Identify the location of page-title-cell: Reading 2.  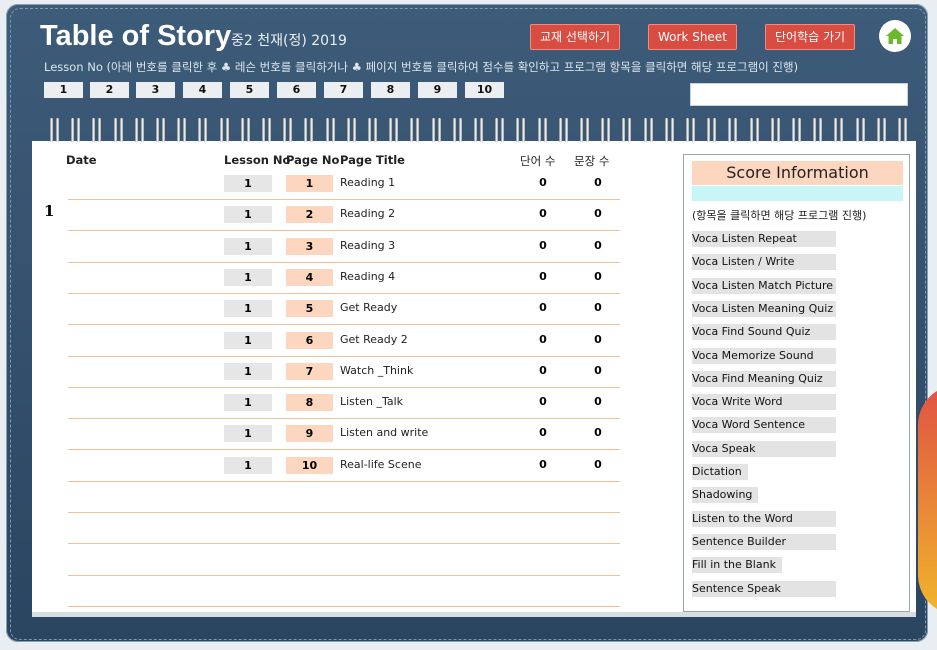
(367, 213).